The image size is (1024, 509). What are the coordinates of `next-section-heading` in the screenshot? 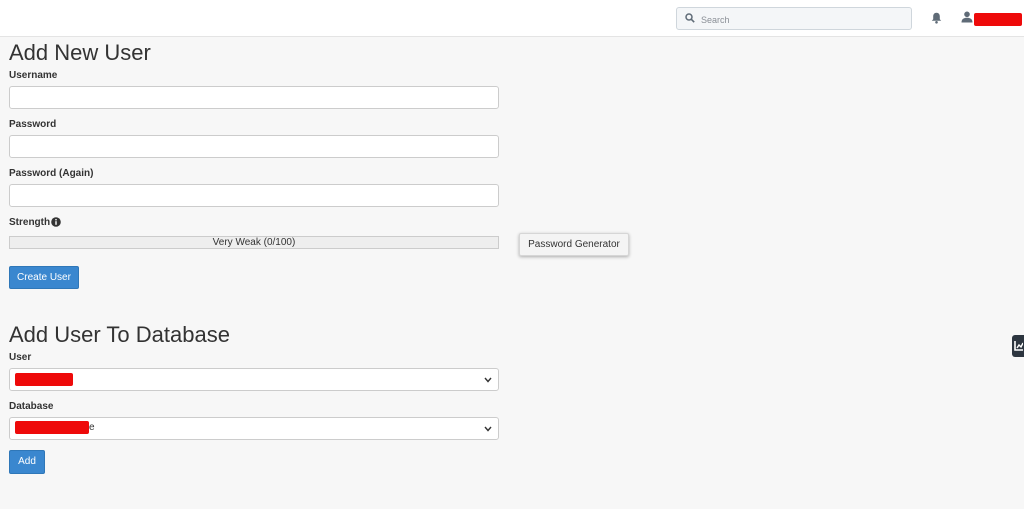 It's located at (64, 504).